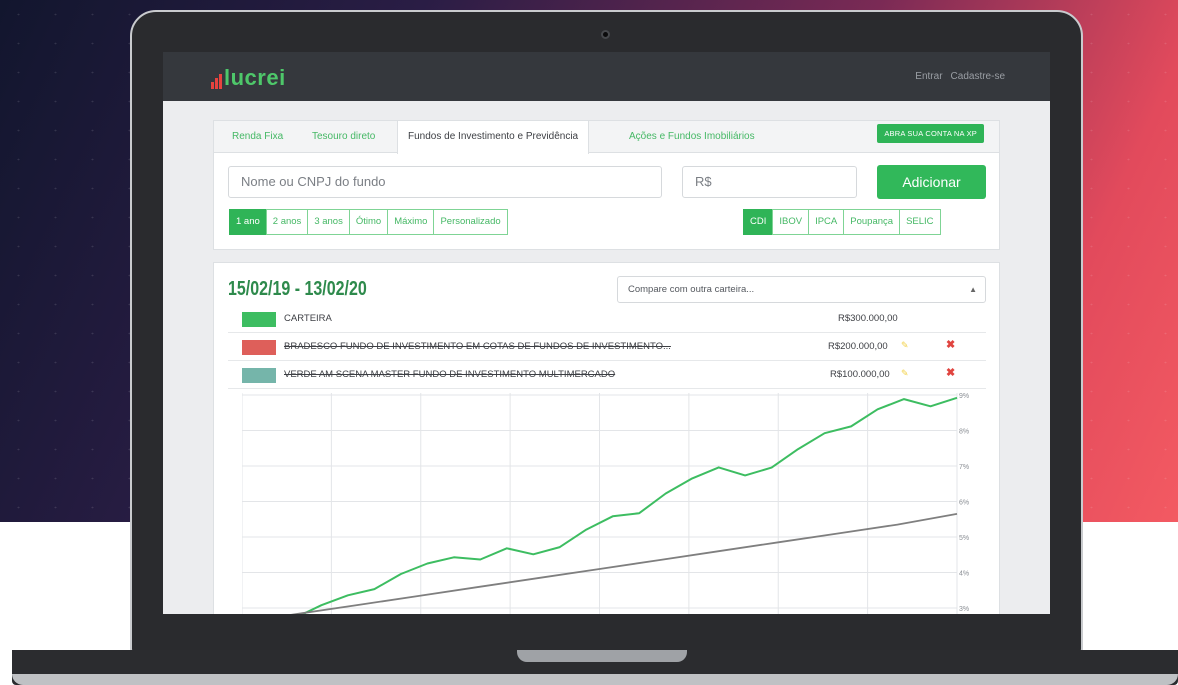  I want to click on benchmark-poupanca: Poupança, so click(872, 222).